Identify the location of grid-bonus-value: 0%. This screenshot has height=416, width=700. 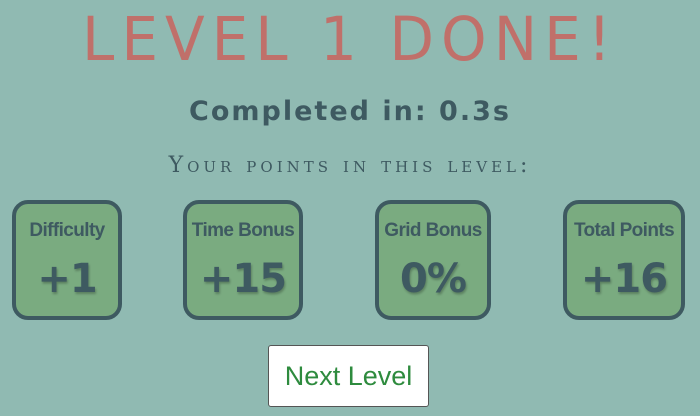
(433, 279).